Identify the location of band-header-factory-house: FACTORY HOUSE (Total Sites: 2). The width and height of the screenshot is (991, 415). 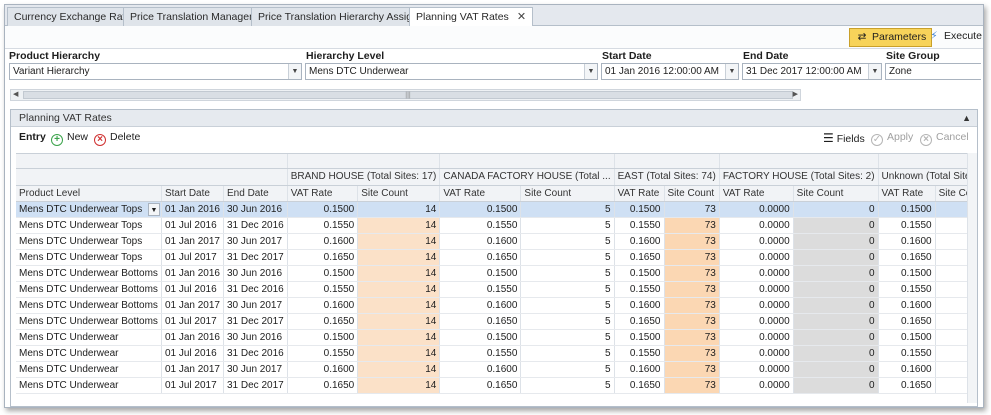
(799, 177).